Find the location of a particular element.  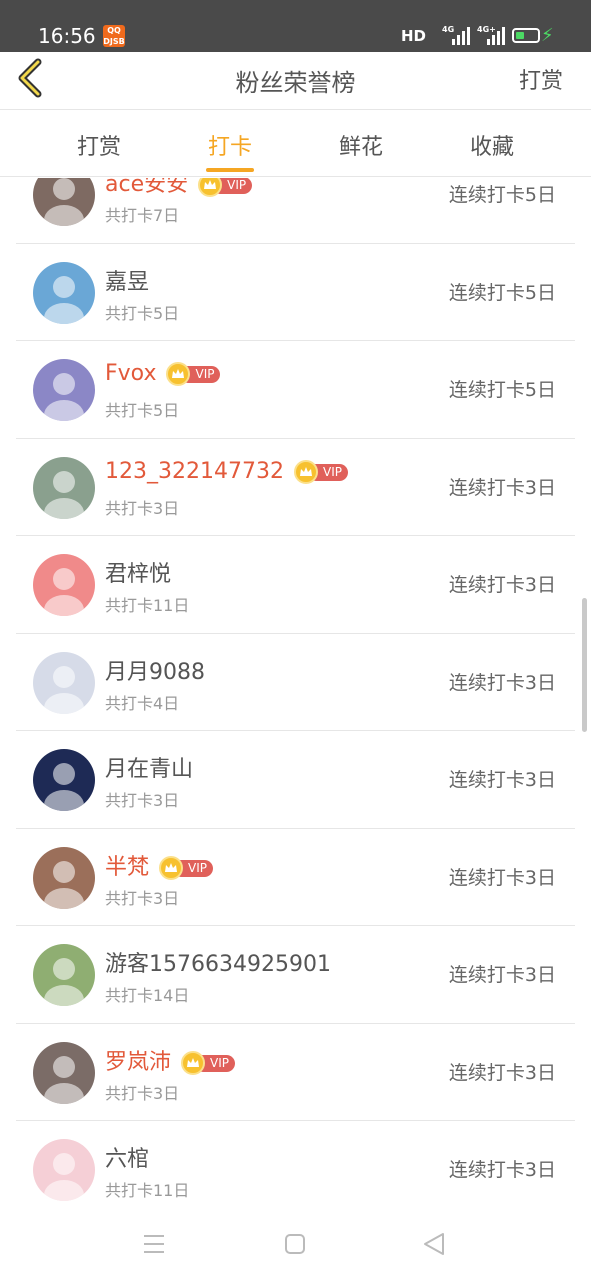

home-button is located at coordinates (295, 1244).